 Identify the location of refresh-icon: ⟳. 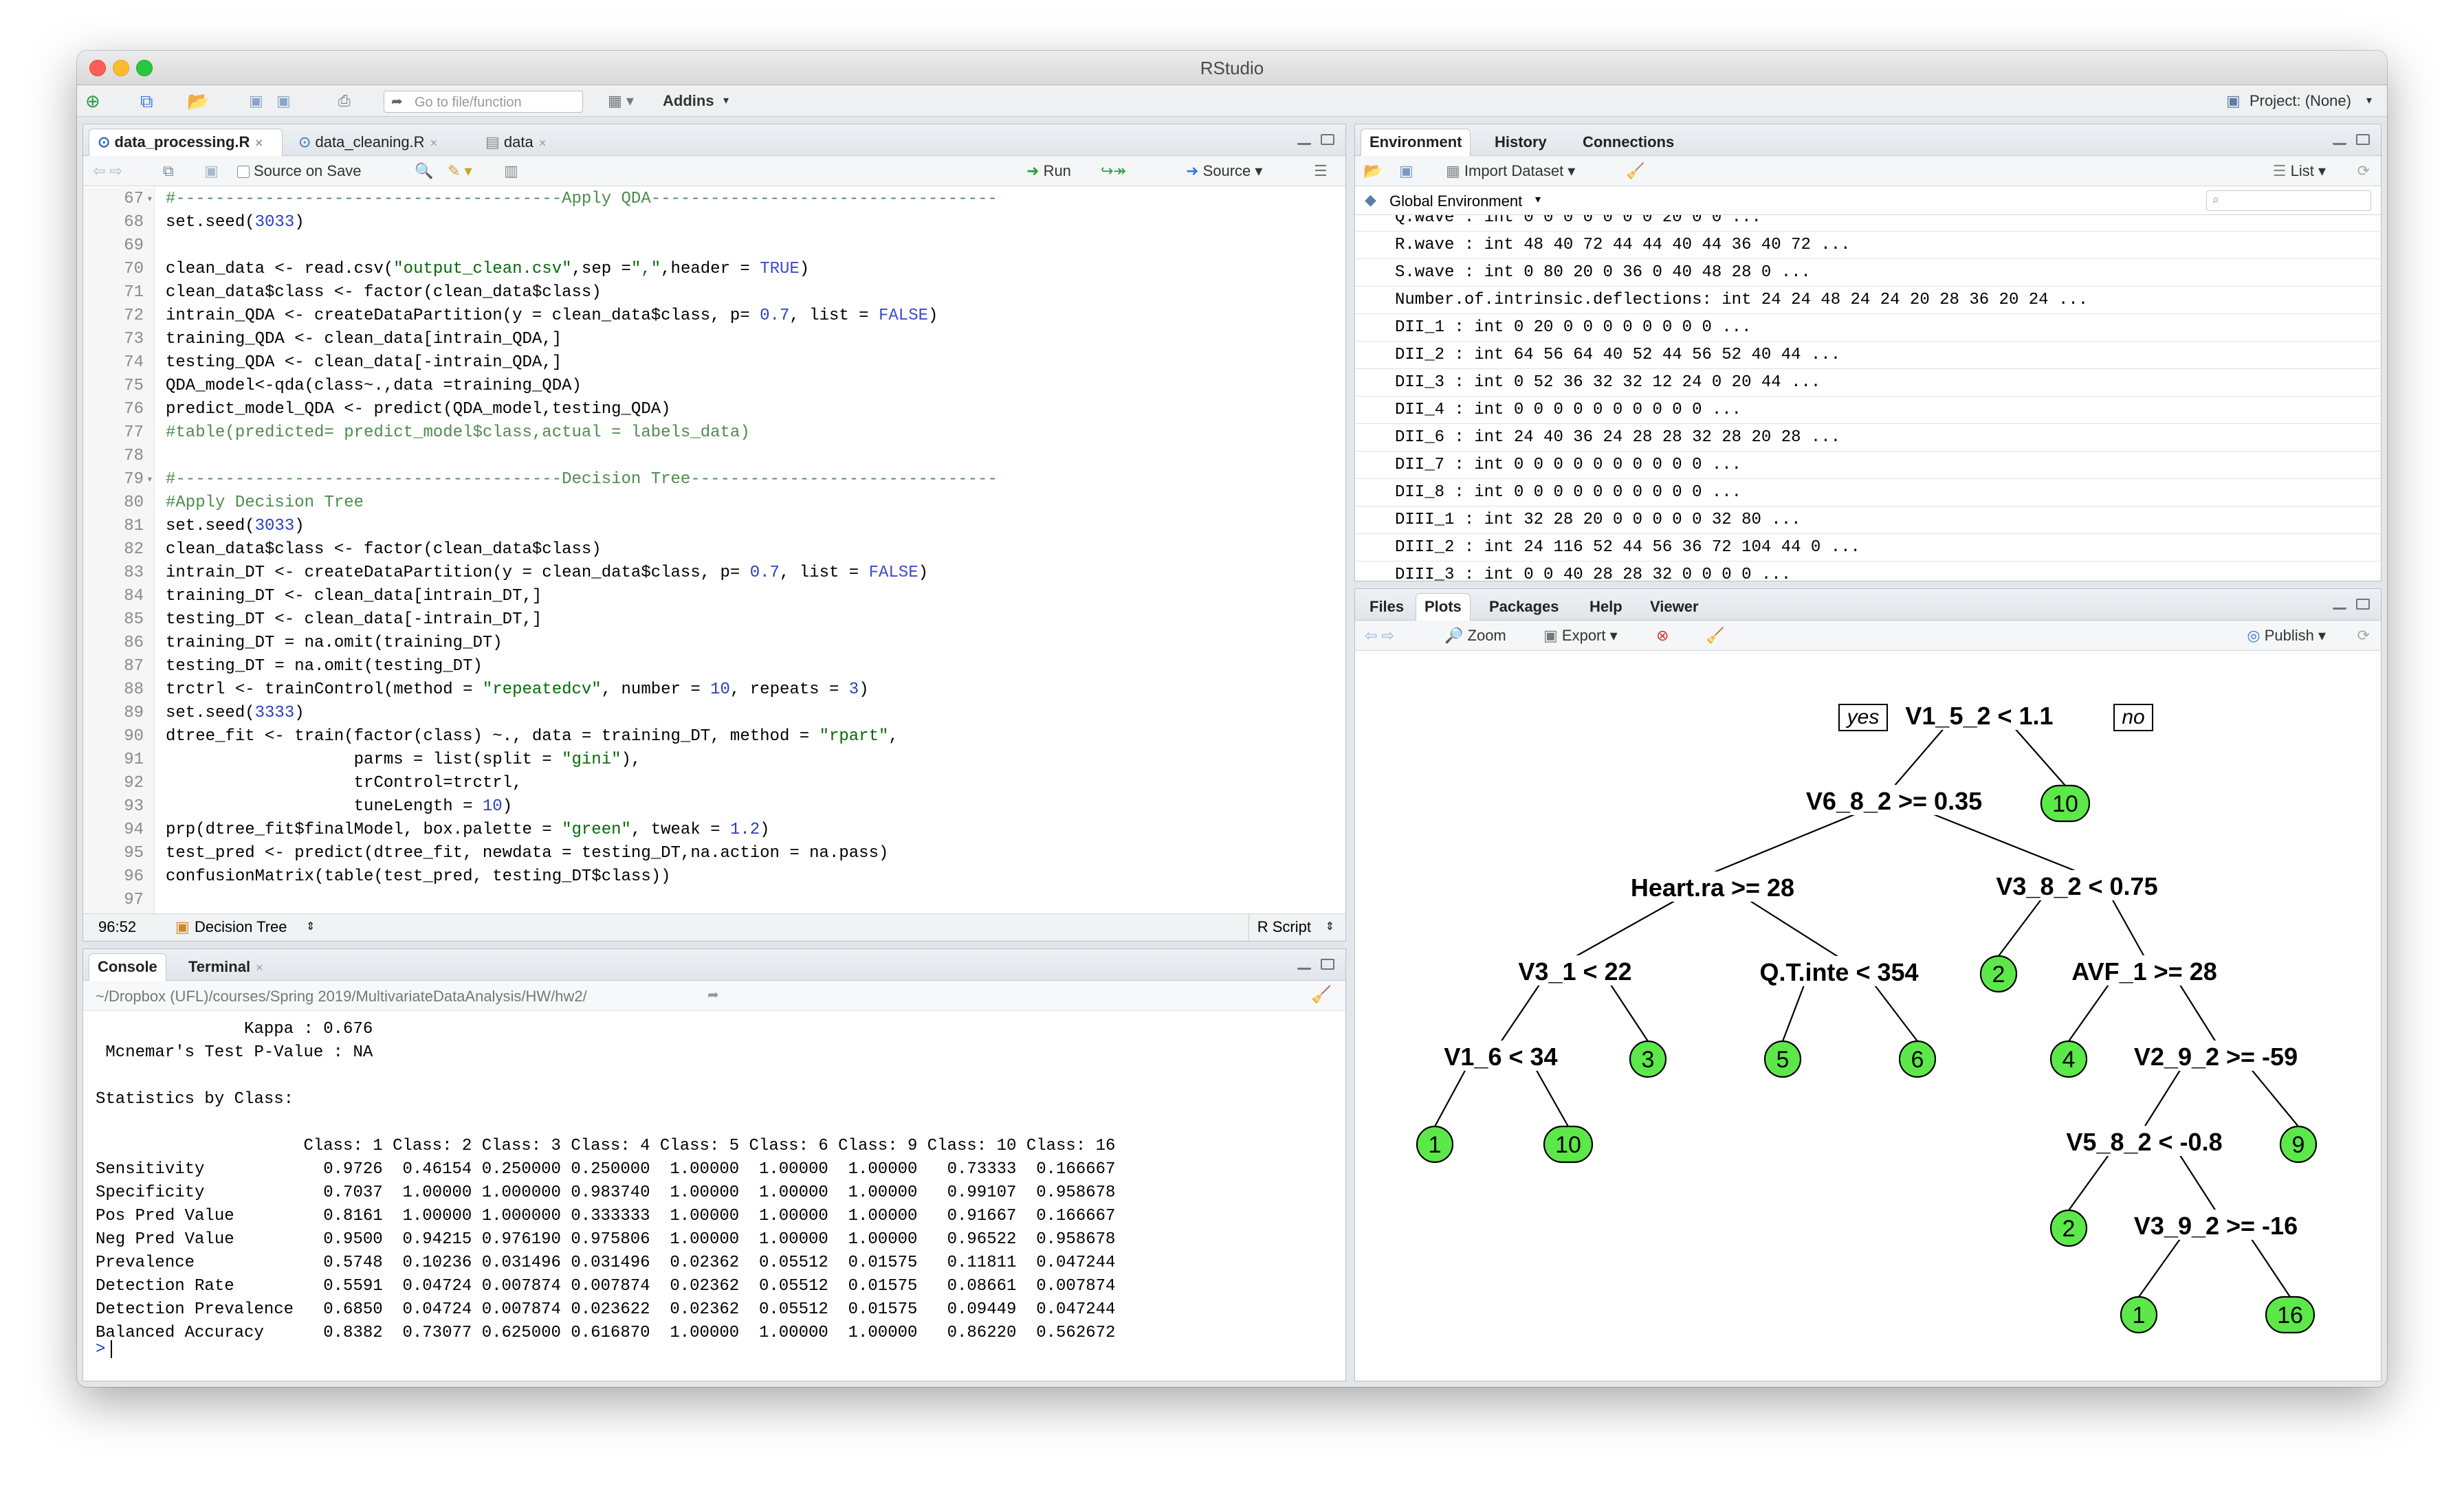
(2363, 636).